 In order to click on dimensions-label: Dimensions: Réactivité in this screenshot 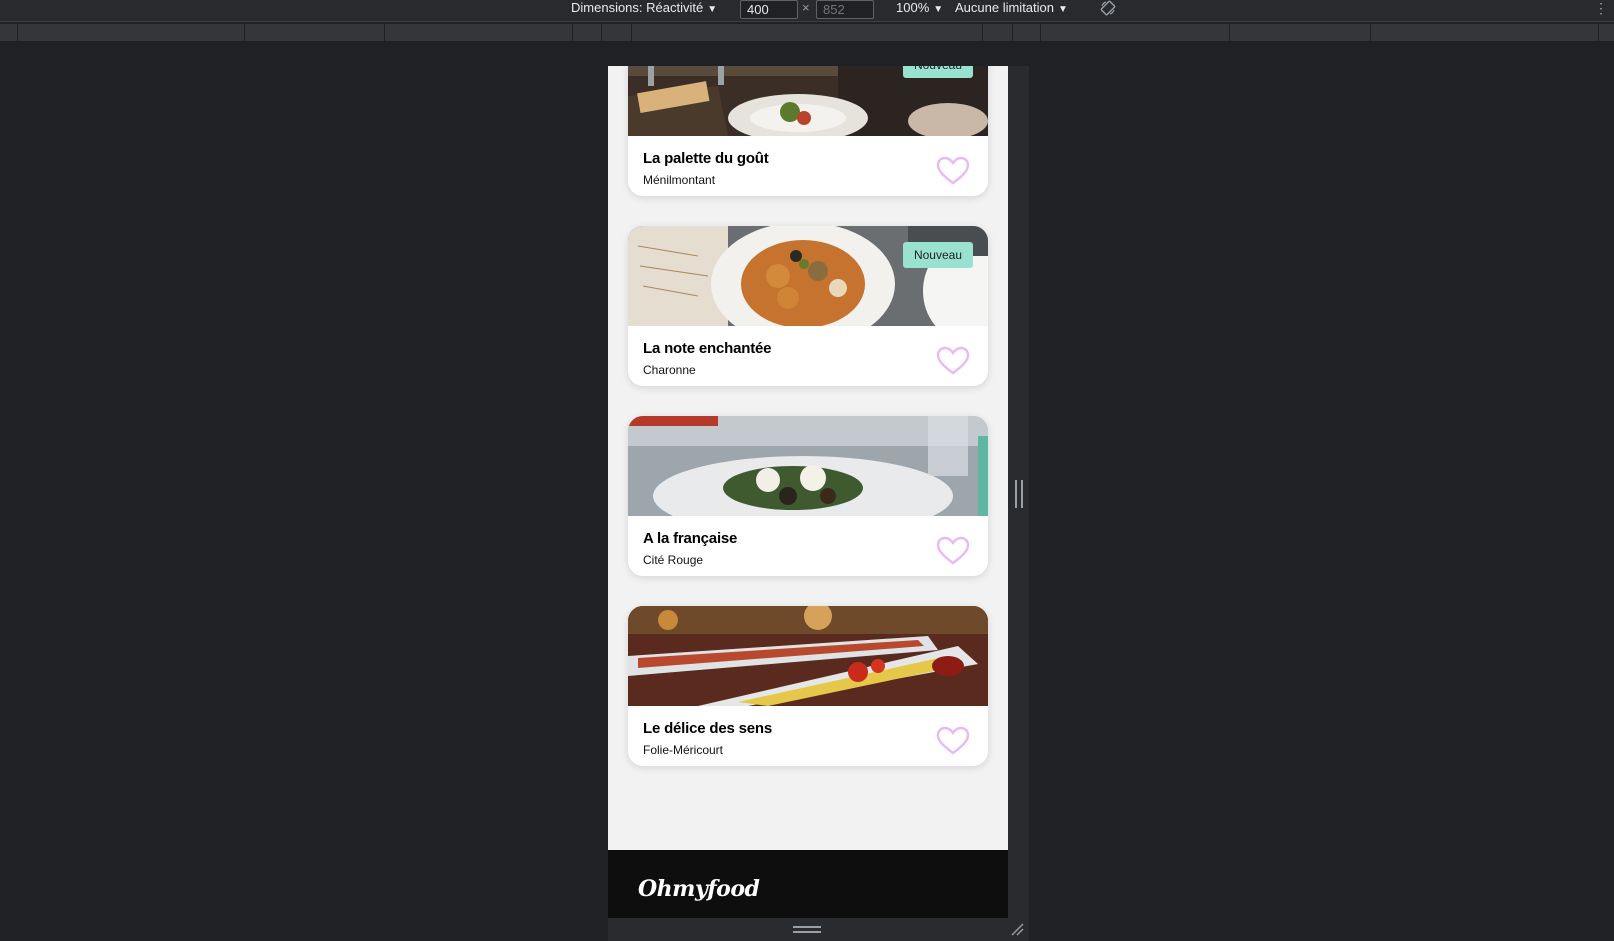, I will do `click(637, 7)`.